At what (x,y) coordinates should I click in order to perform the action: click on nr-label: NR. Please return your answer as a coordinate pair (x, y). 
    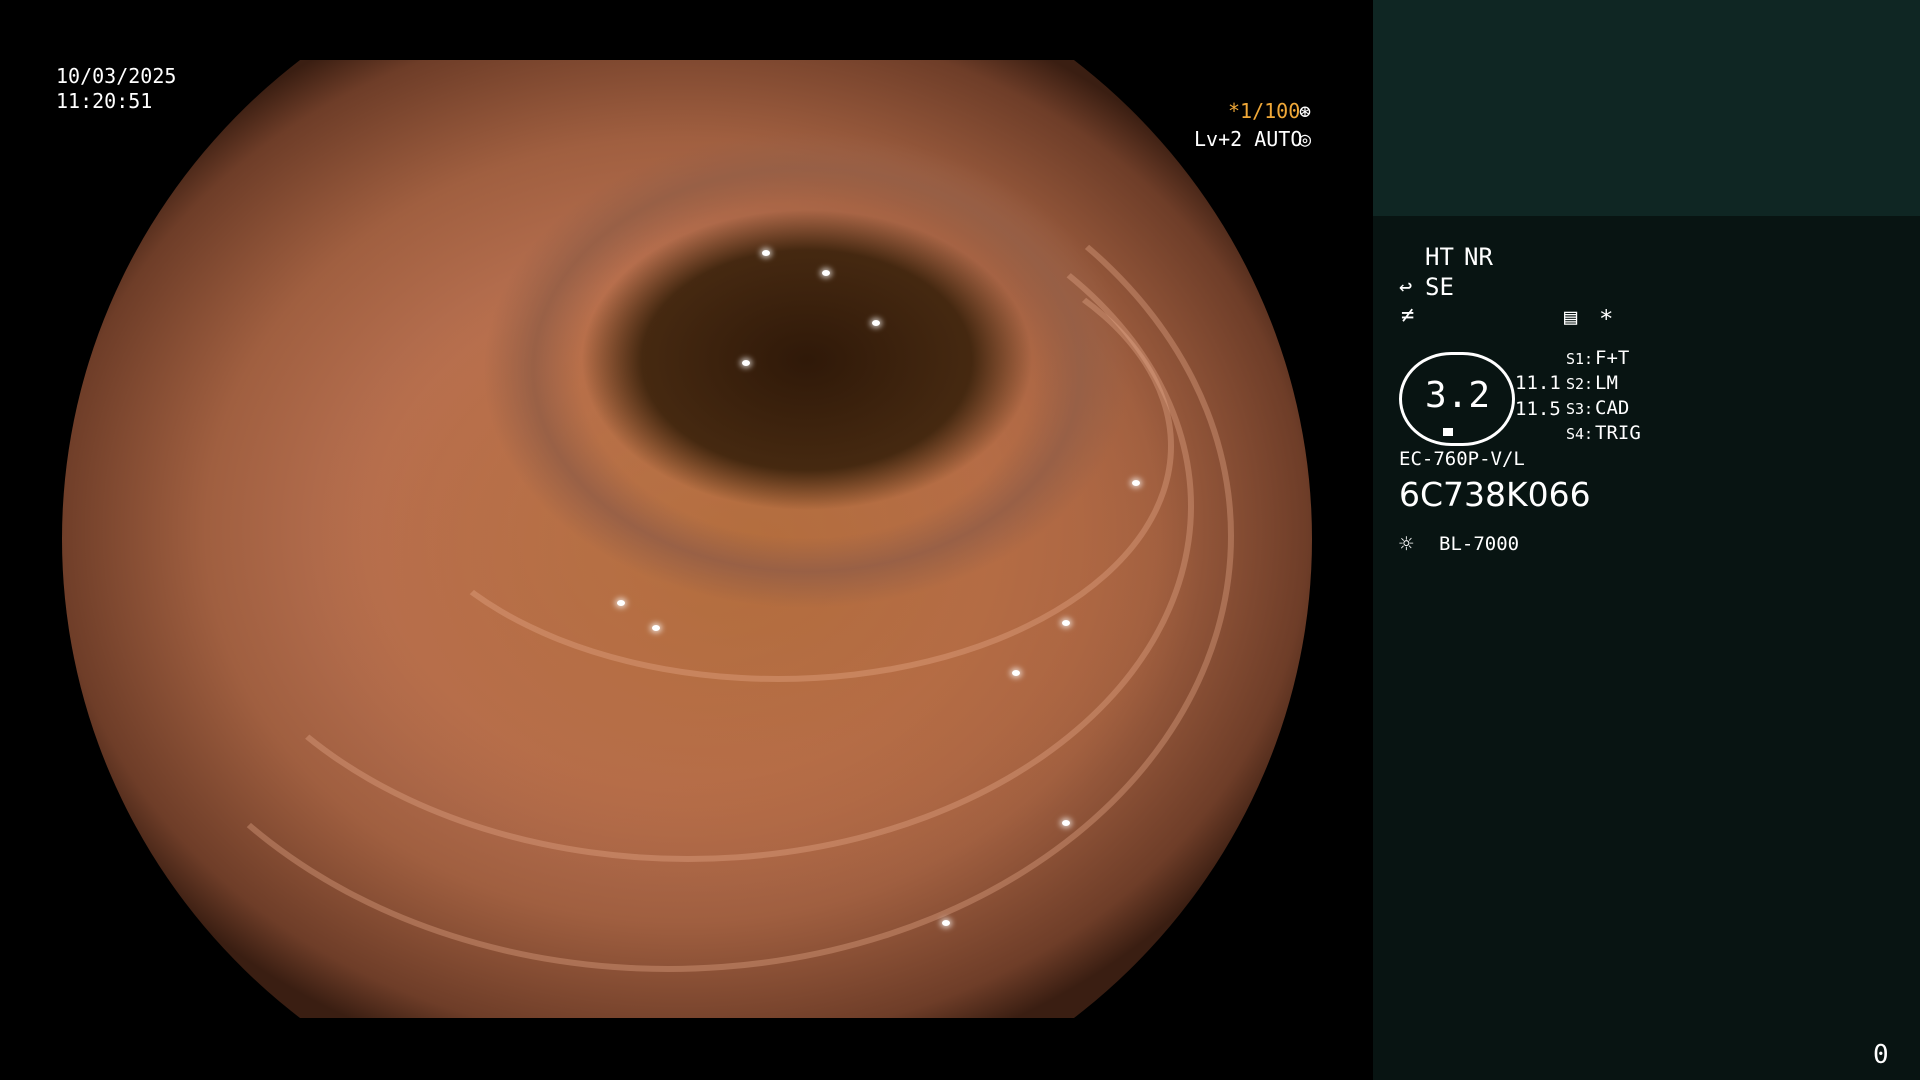
    Looking at the image, I should click on (1478, 257).